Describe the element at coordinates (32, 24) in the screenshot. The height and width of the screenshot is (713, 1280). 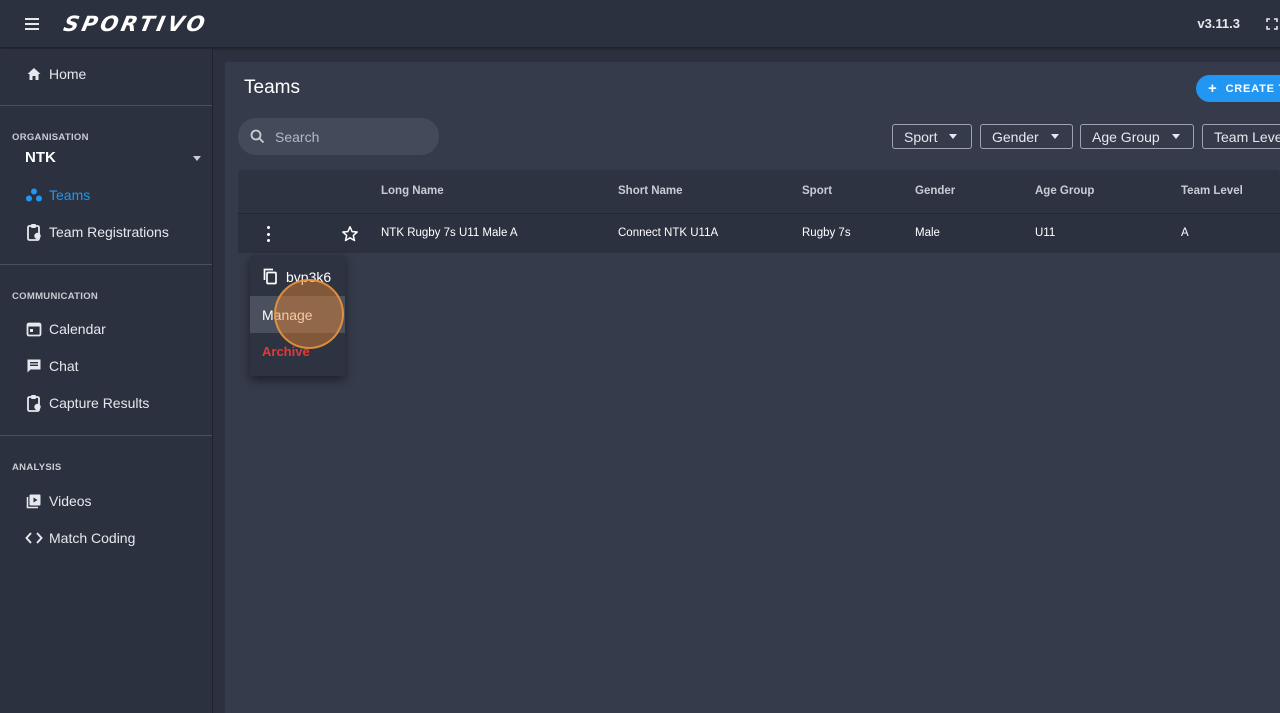
I see `hamburger-menu-icon` at that location.